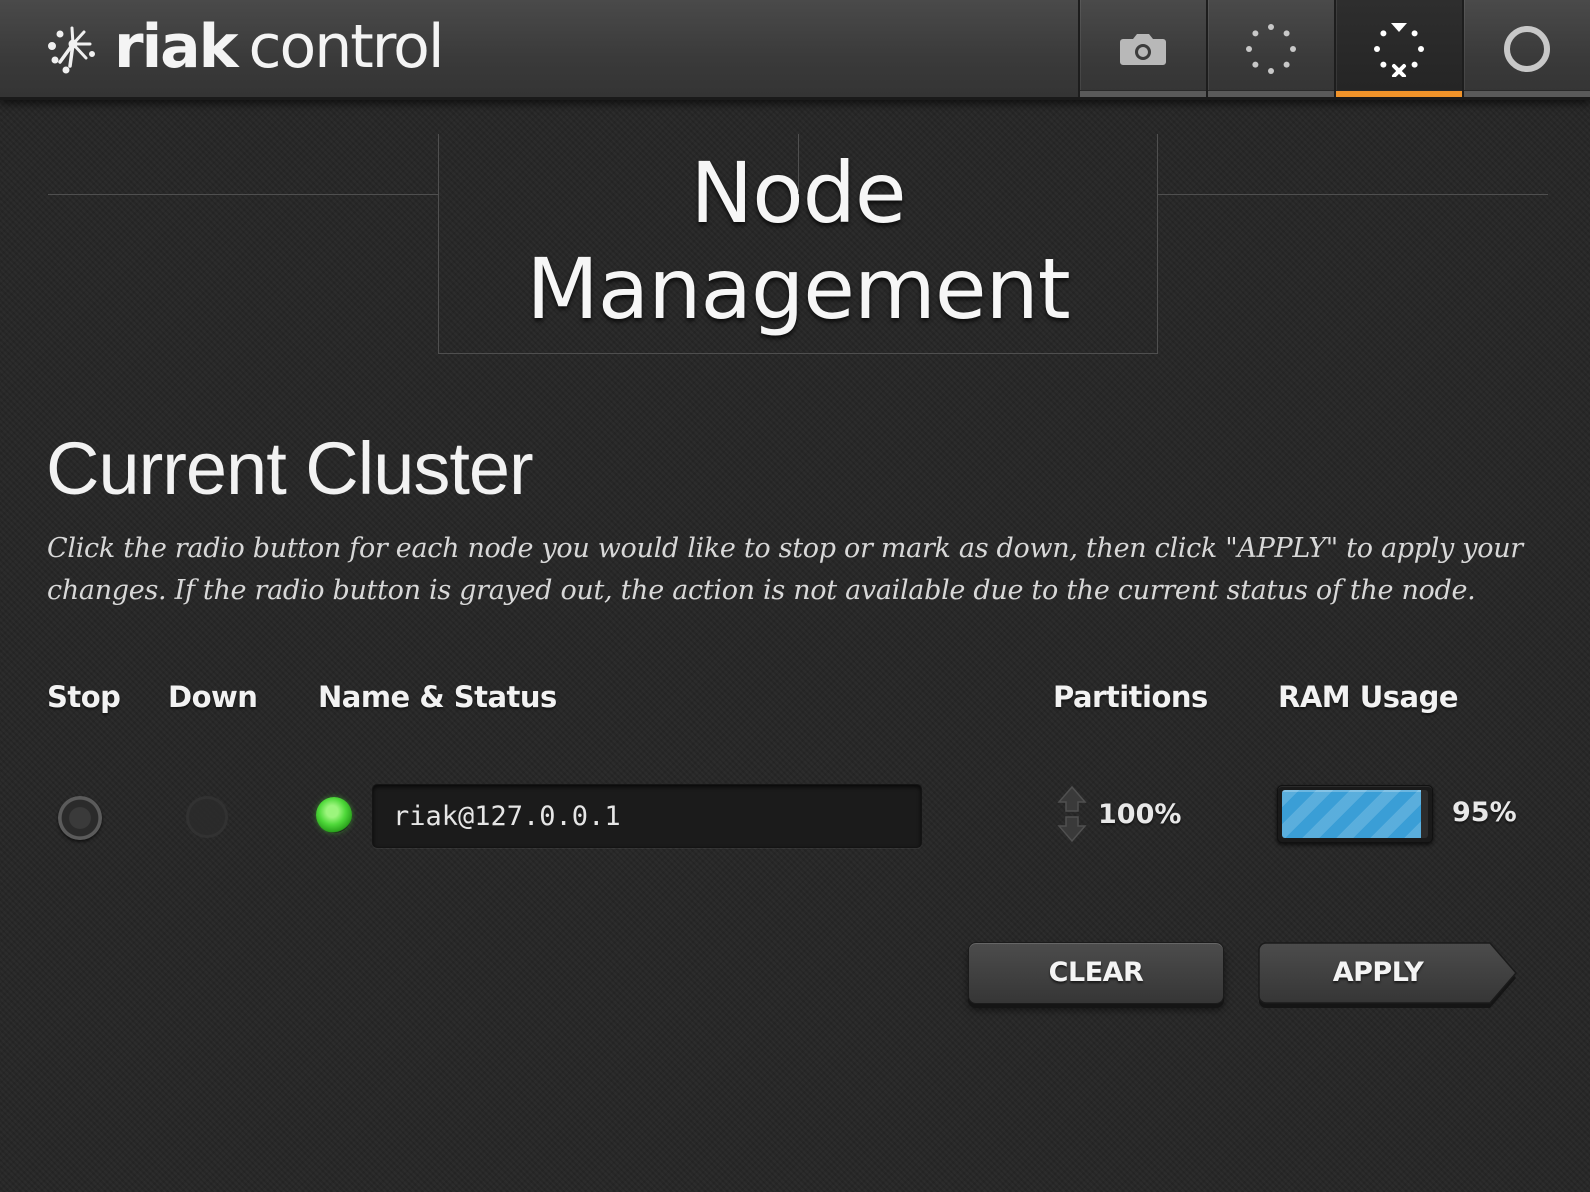  I want to click on apply-button: APPLY, so click(1389, 975).